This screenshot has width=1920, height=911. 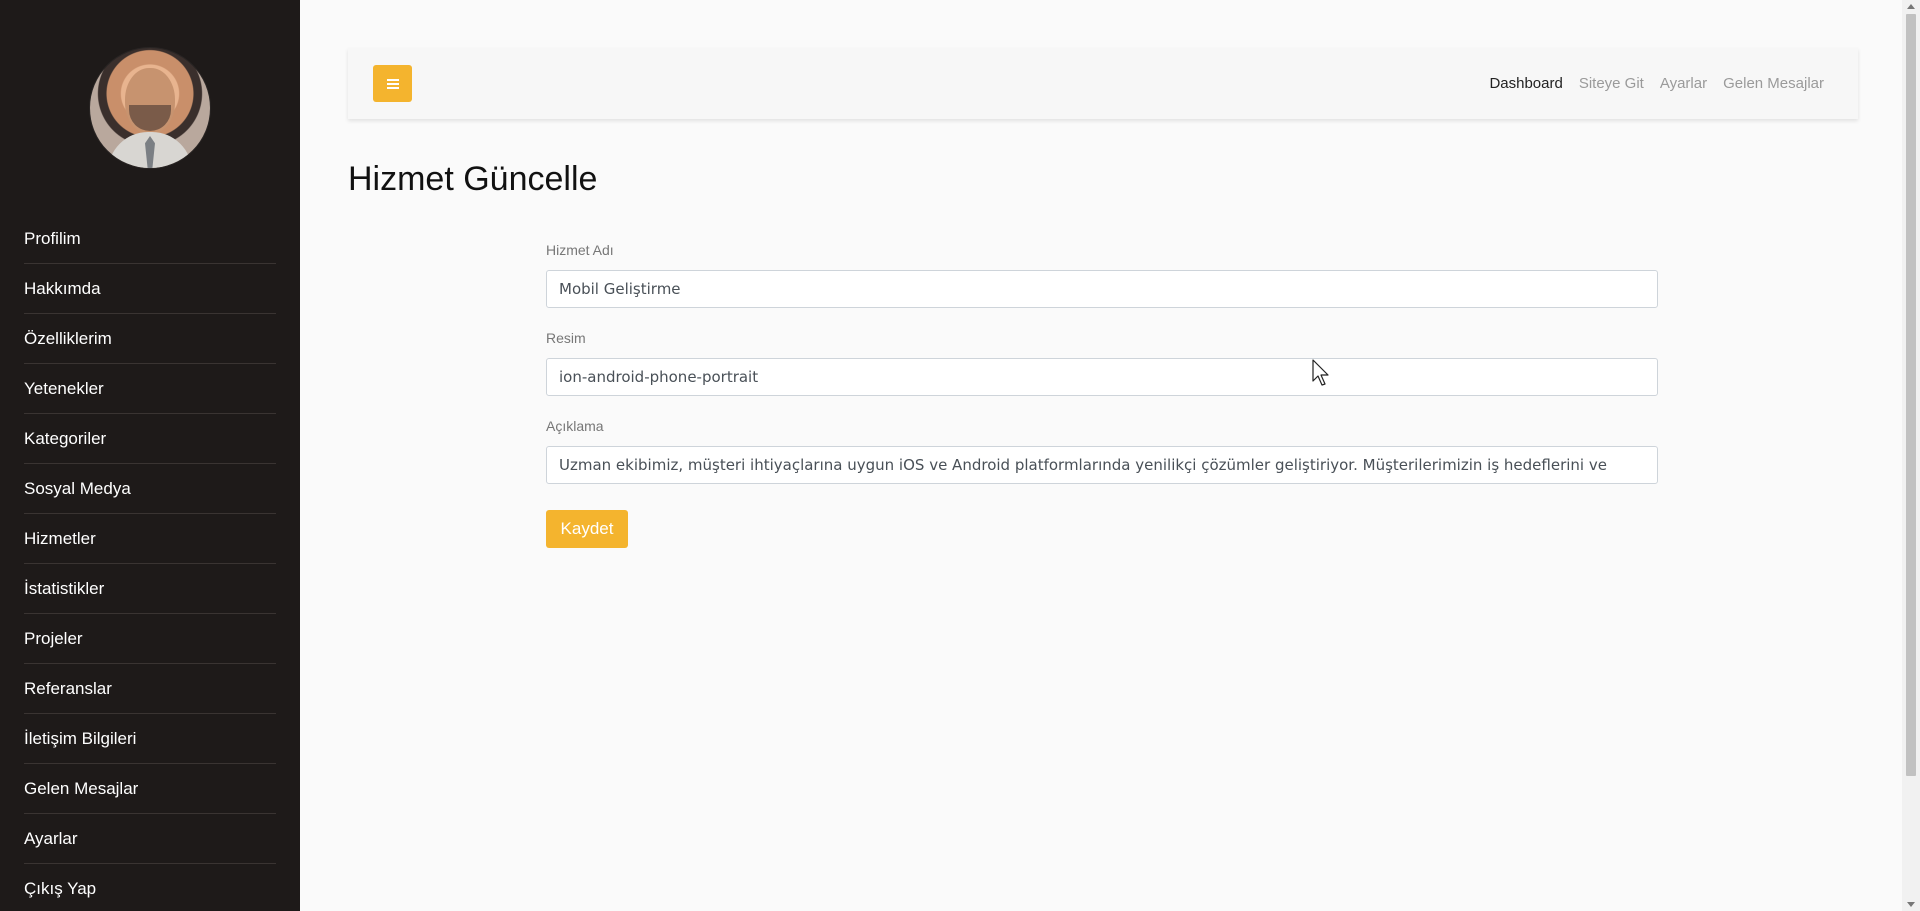 I want to click on avatar, so click(x=150, y=108).